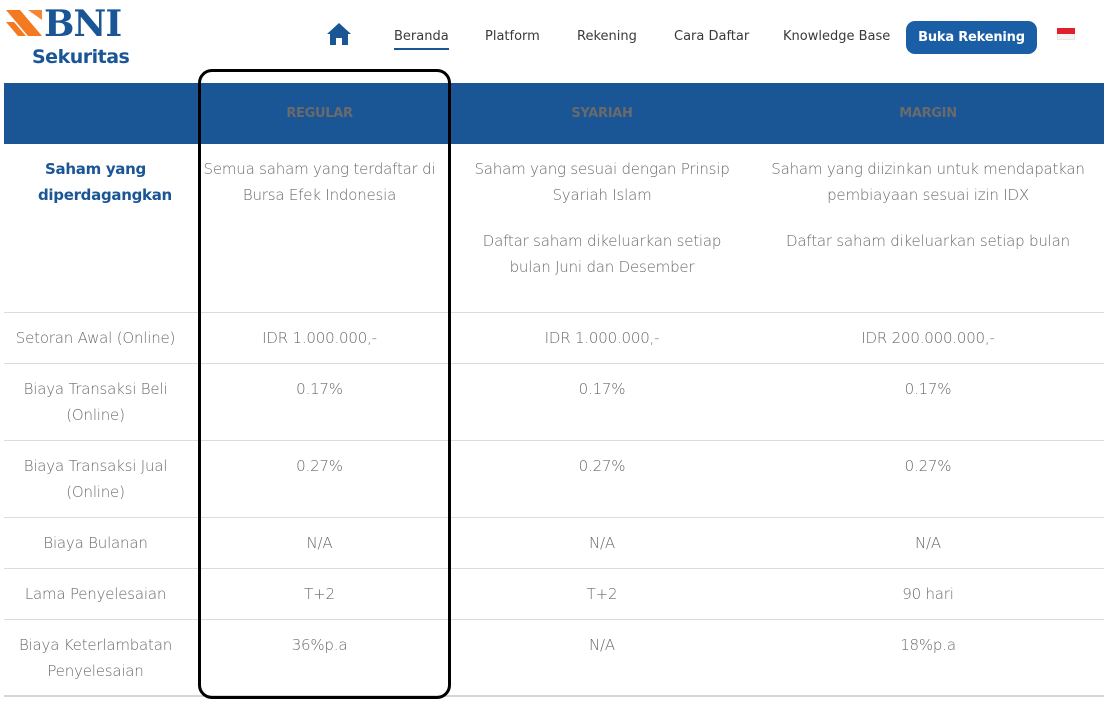 This screenshot has height=705, width=1109. What do you see at coordinates (319, 338) in the screenshot?
I see `regular-cell: IDR 1.000.000,-` at bounding box center [319, 338].